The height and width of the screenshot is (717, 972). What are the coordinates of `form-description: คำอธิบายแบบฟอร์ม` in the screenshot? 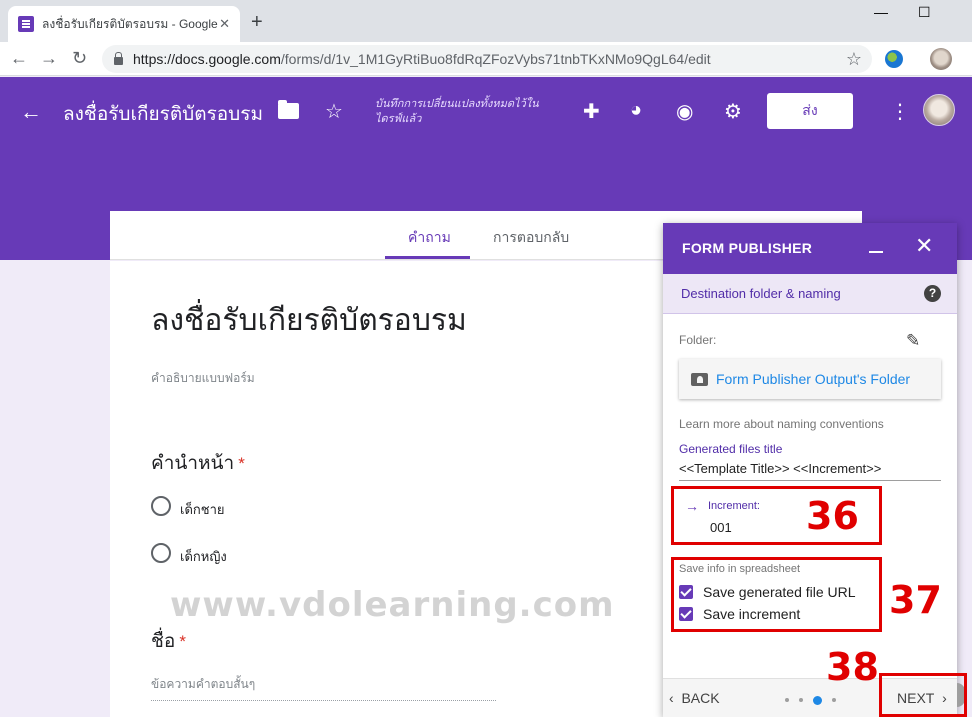 It's located at (203, 378).